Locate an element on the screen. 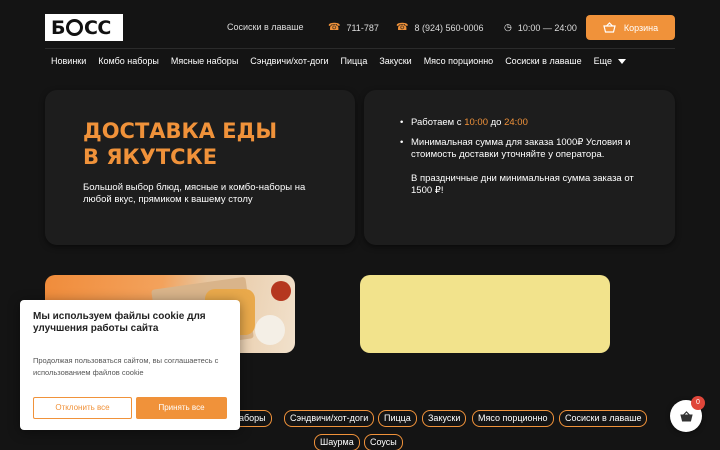  clock-icon: ◷ is located at coordinates (508, 27).